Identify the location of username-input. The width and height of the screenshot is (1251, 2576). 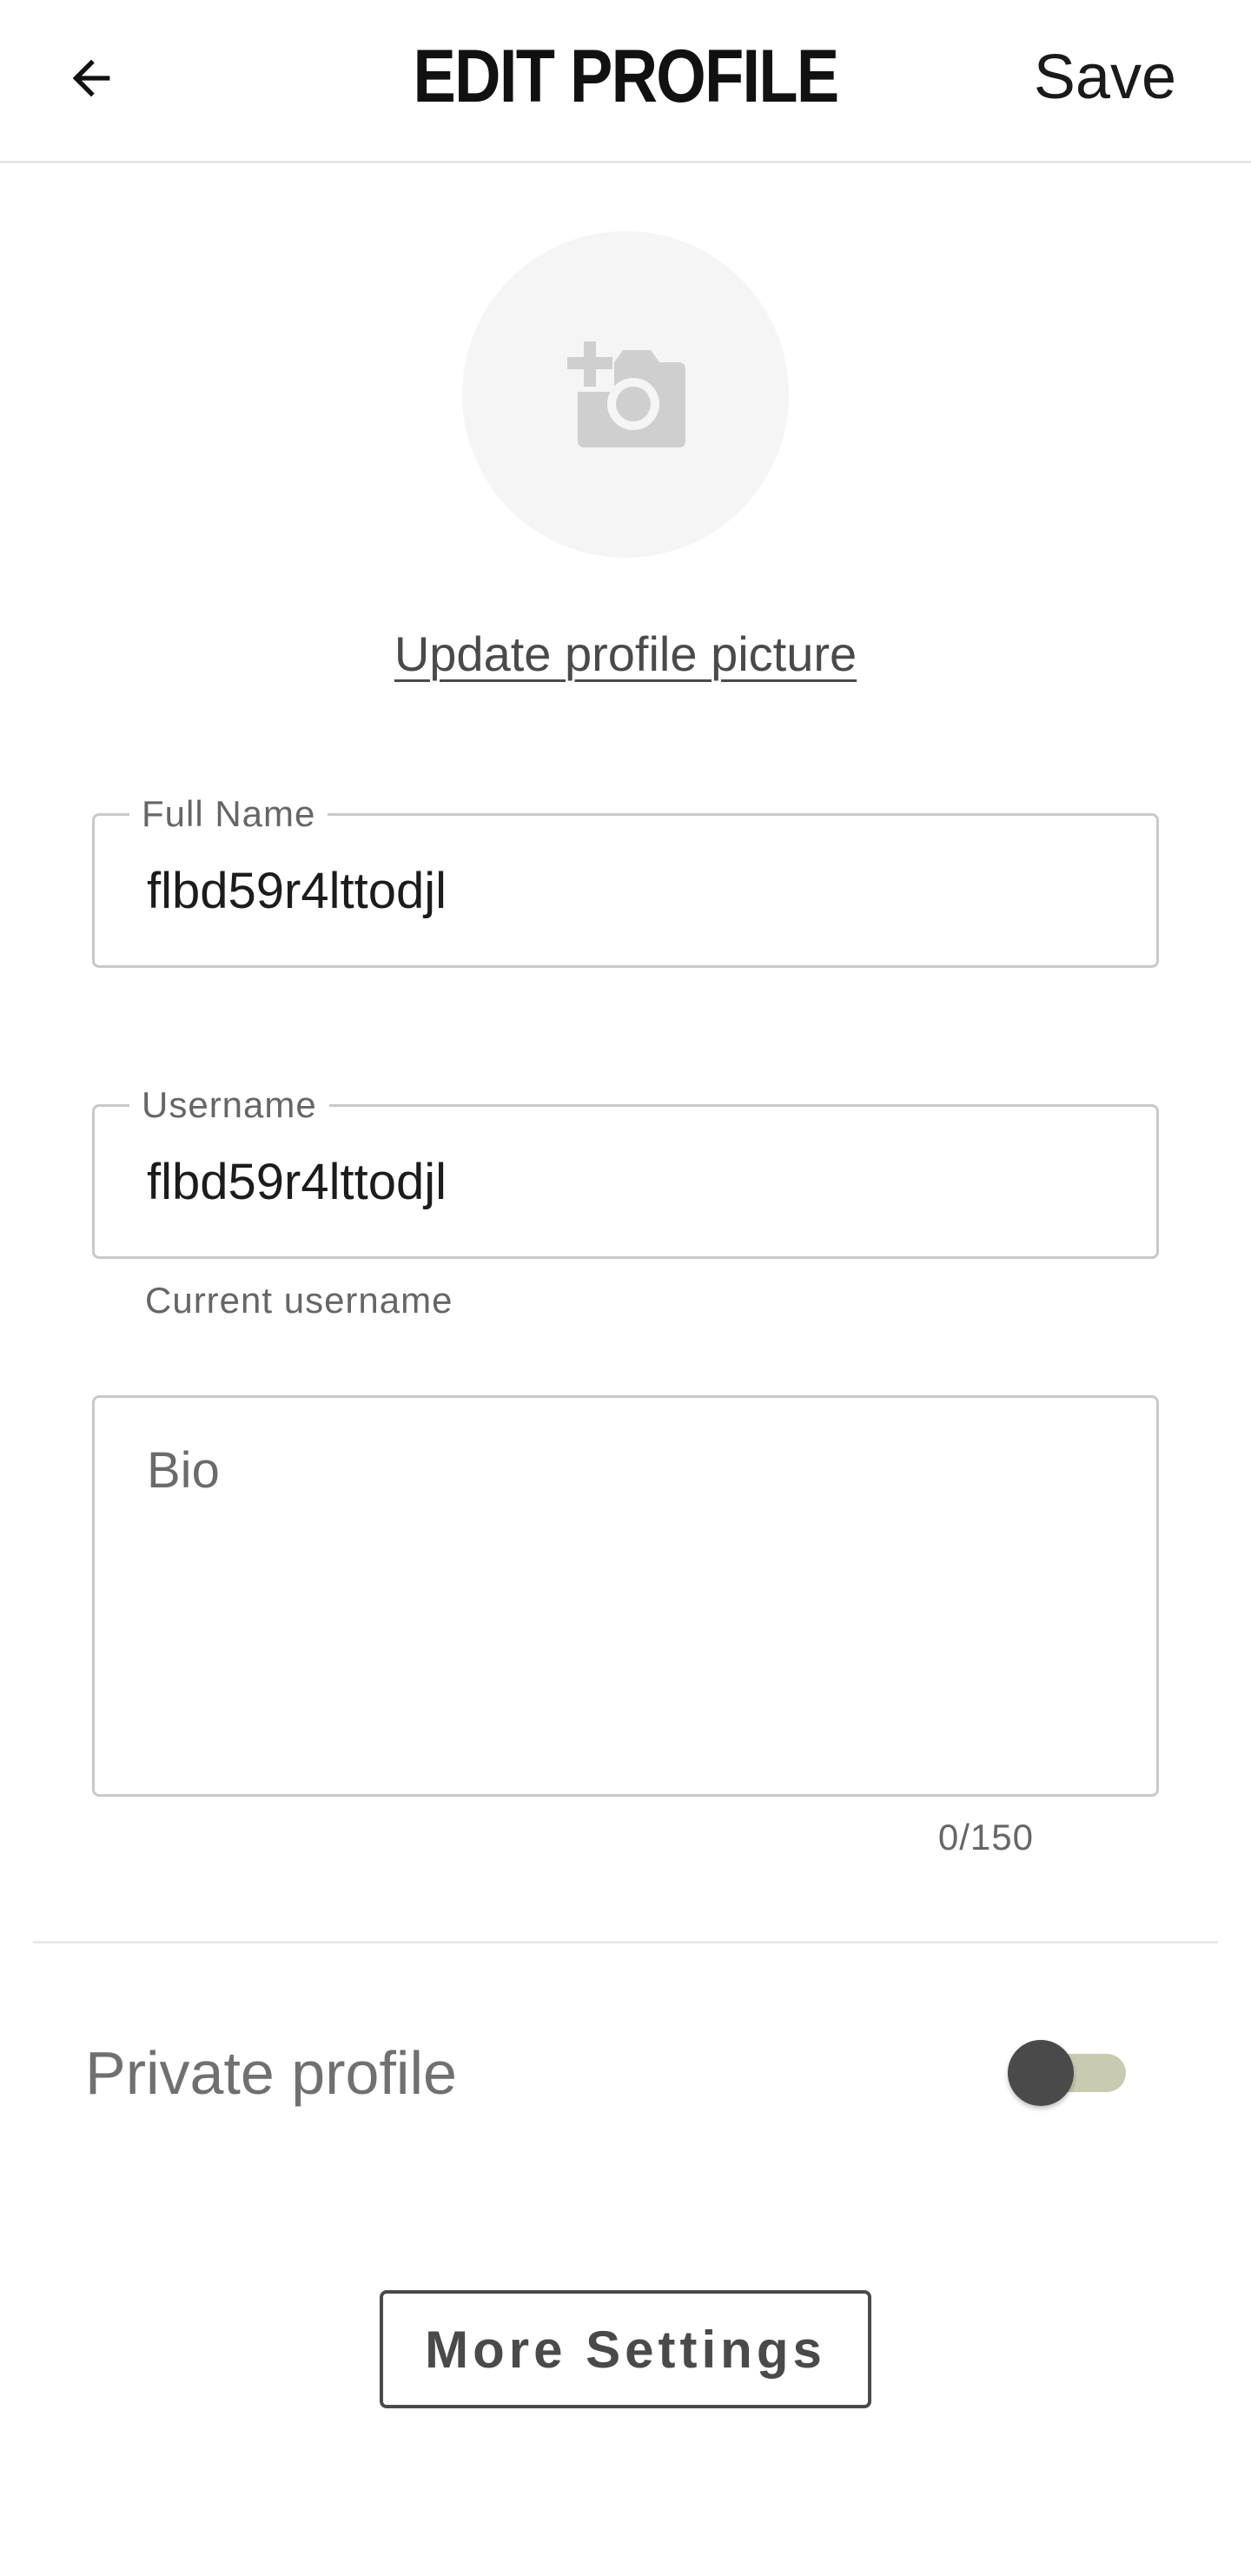
(625, 1181).